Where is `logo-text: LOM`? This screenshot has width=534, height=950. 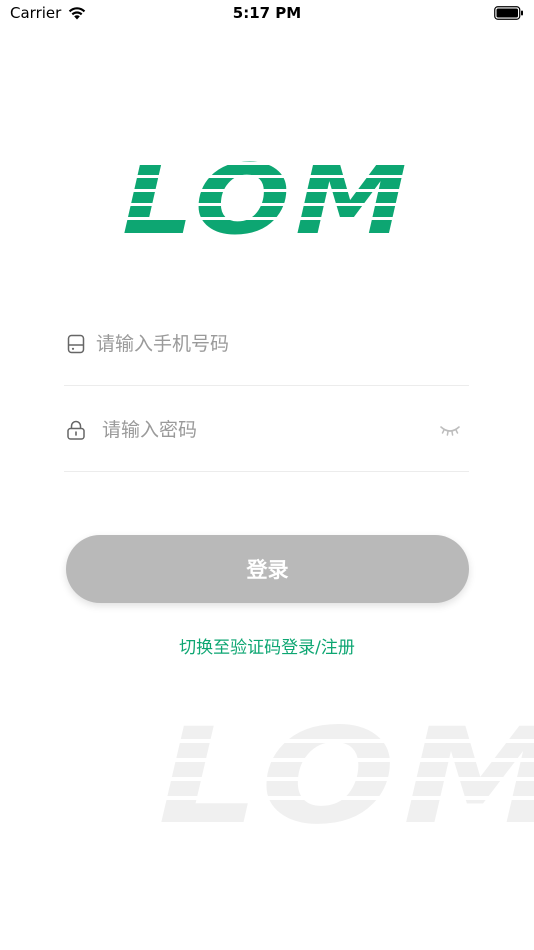 logo-text: LOM is located at coordinates (267, 192).